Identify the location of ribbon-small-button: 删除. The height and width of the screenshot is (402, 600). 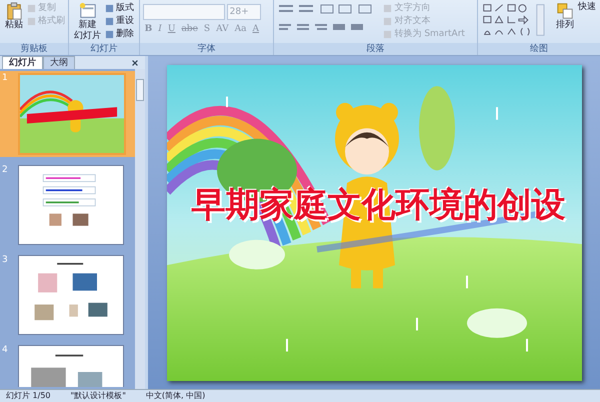
(119, 34).